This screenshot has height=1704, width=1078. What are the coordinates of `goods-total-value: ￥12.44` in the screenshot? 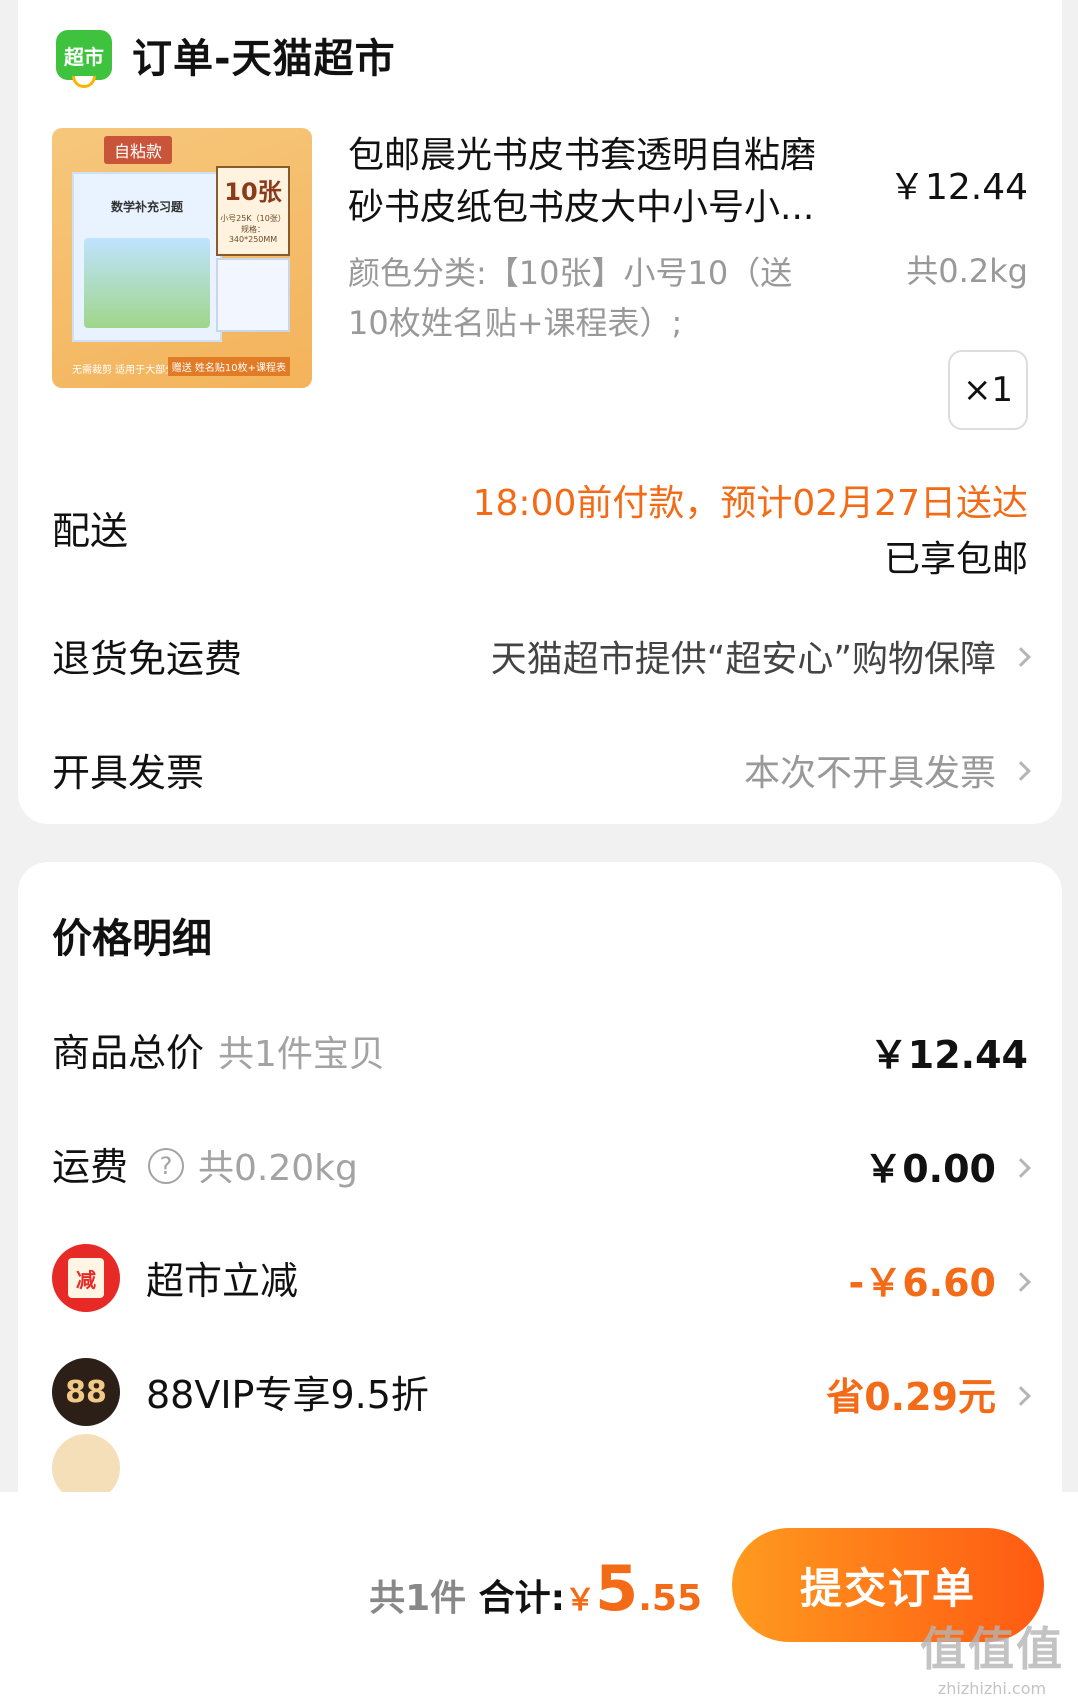 It's located at (948, 1055).